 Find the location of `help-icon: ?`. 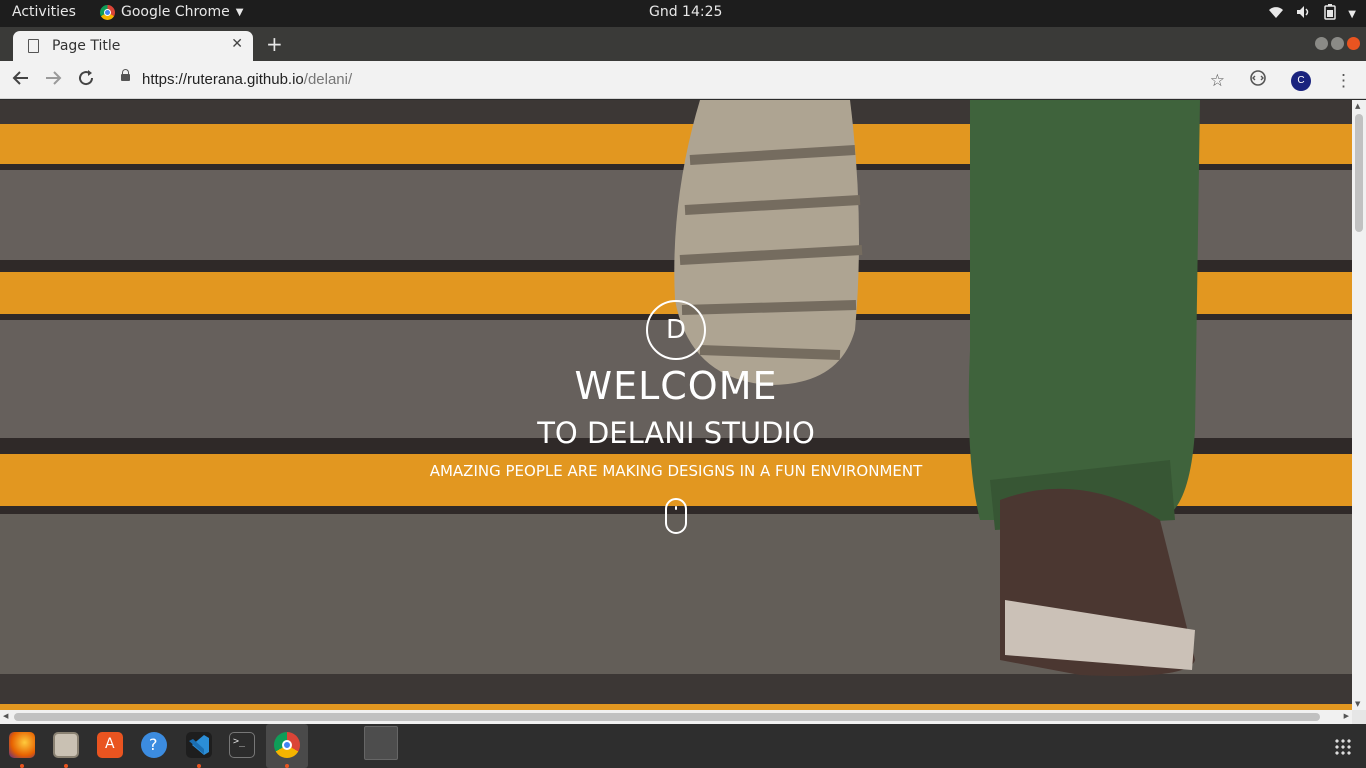

help-icon: ? is located at coordinates (154, 745).